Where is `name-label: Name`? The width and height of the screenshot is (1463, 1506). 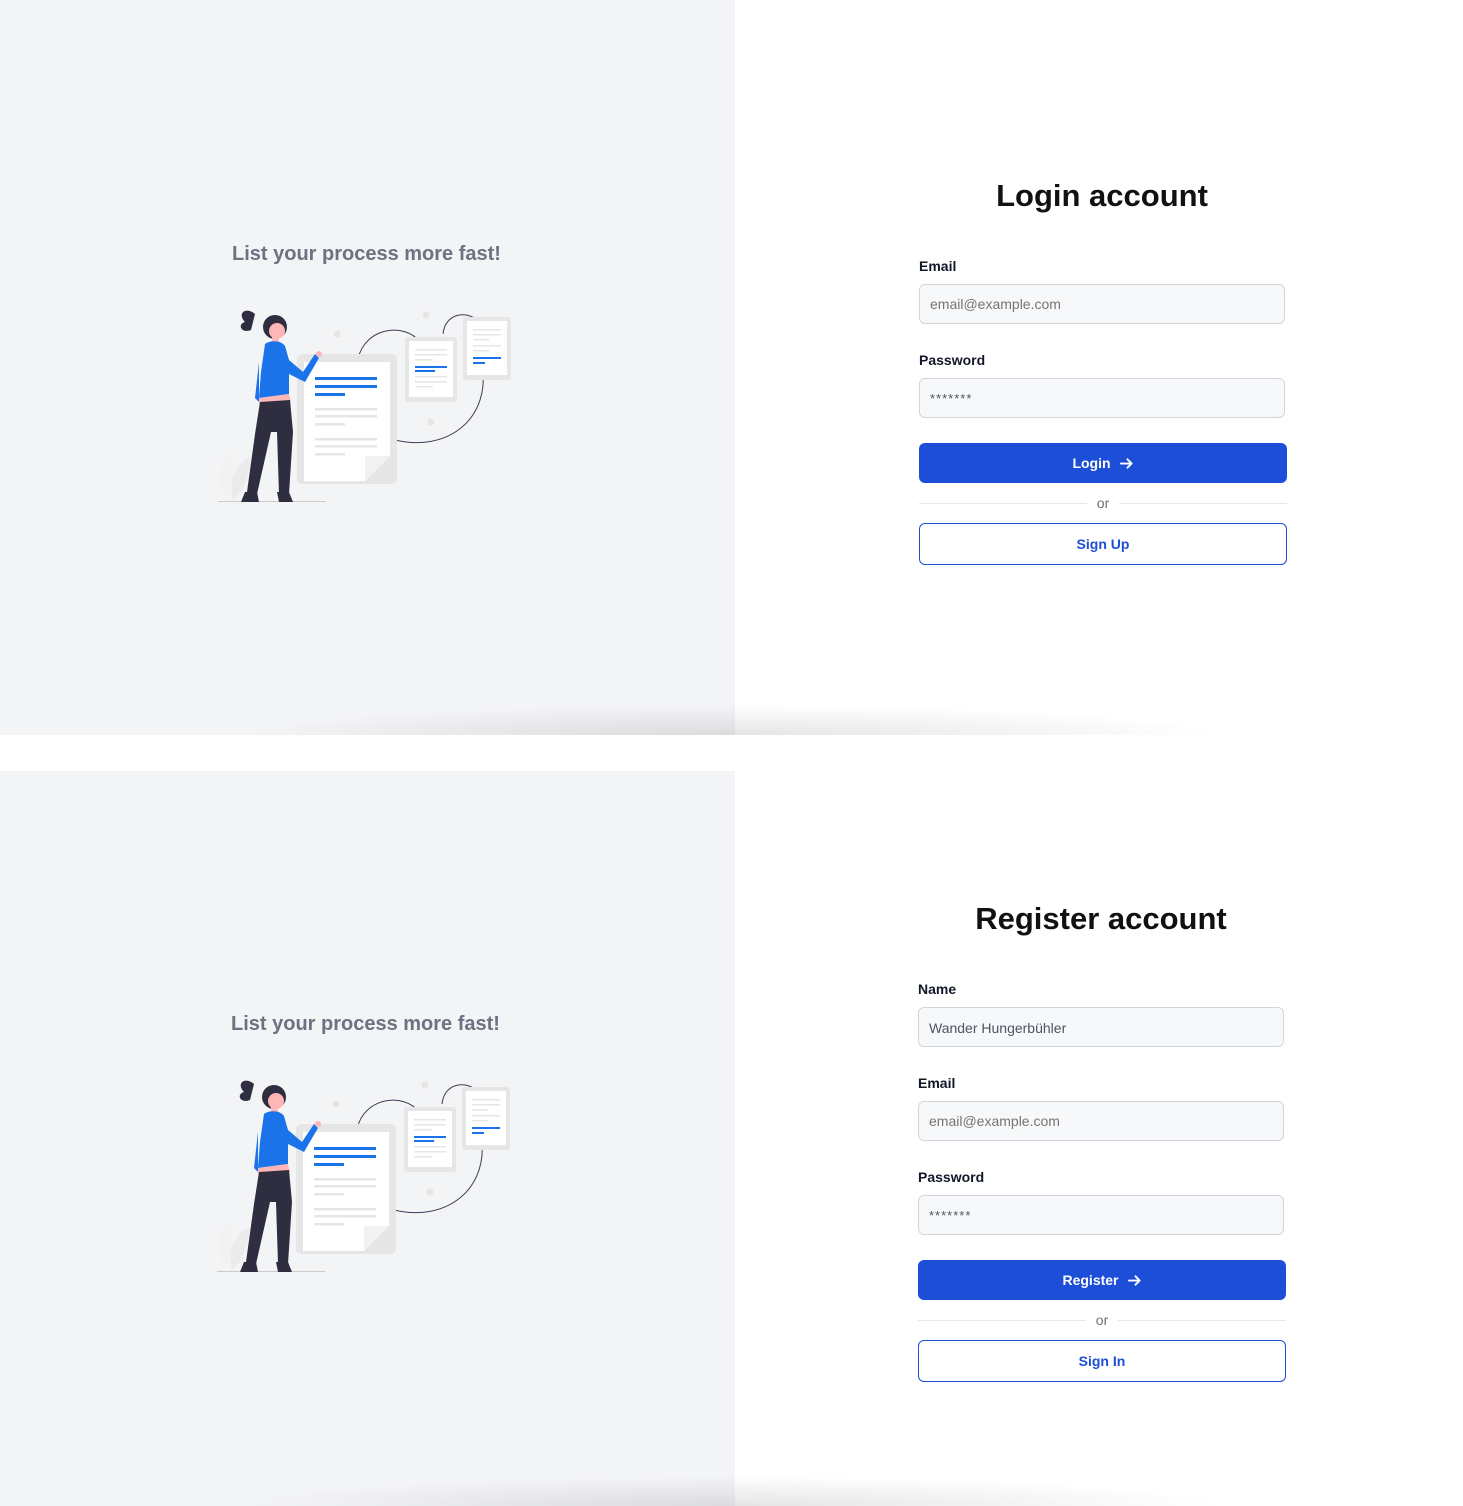
name-label: Name is located at coordinates (937, 989).